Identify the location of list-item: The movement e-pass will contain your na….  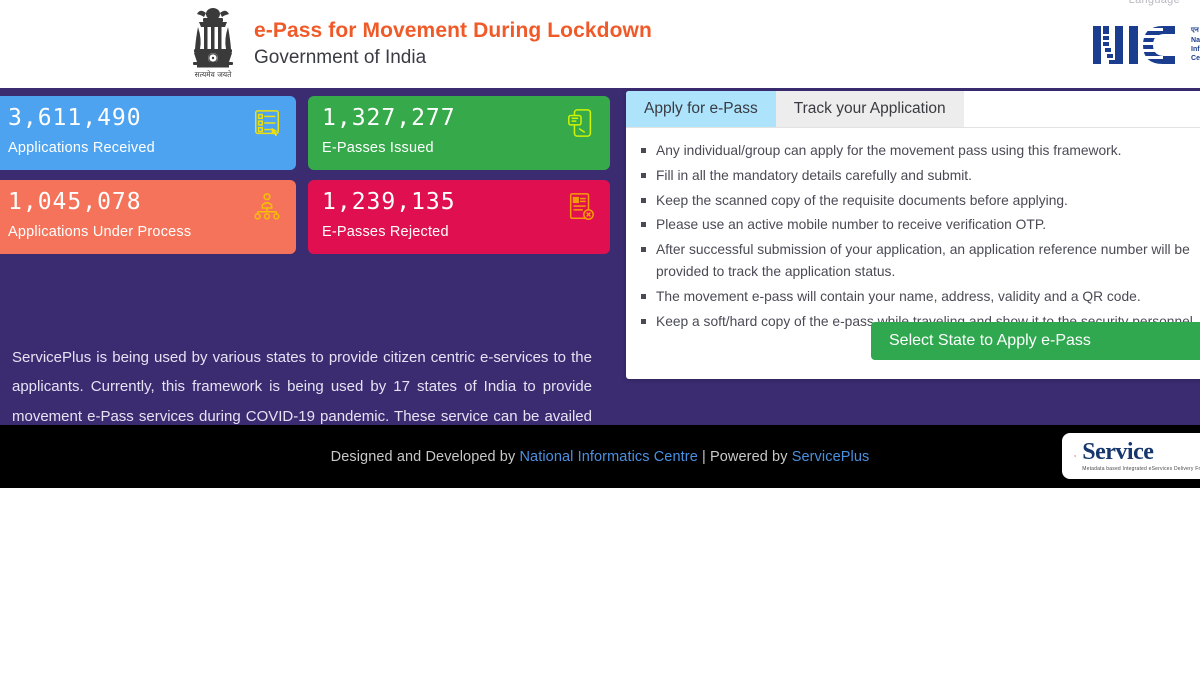
(920, 297).